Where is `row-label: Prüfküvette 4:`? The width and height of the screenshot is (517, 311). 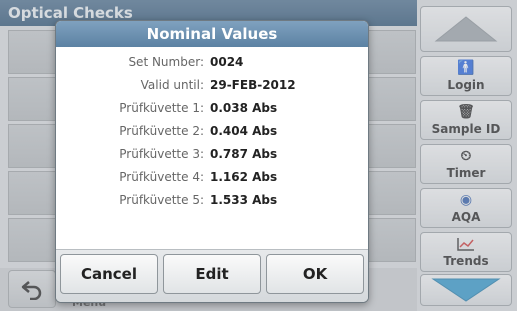 row-label: Prüfküvette 4: is located at coordinates (161, 177).